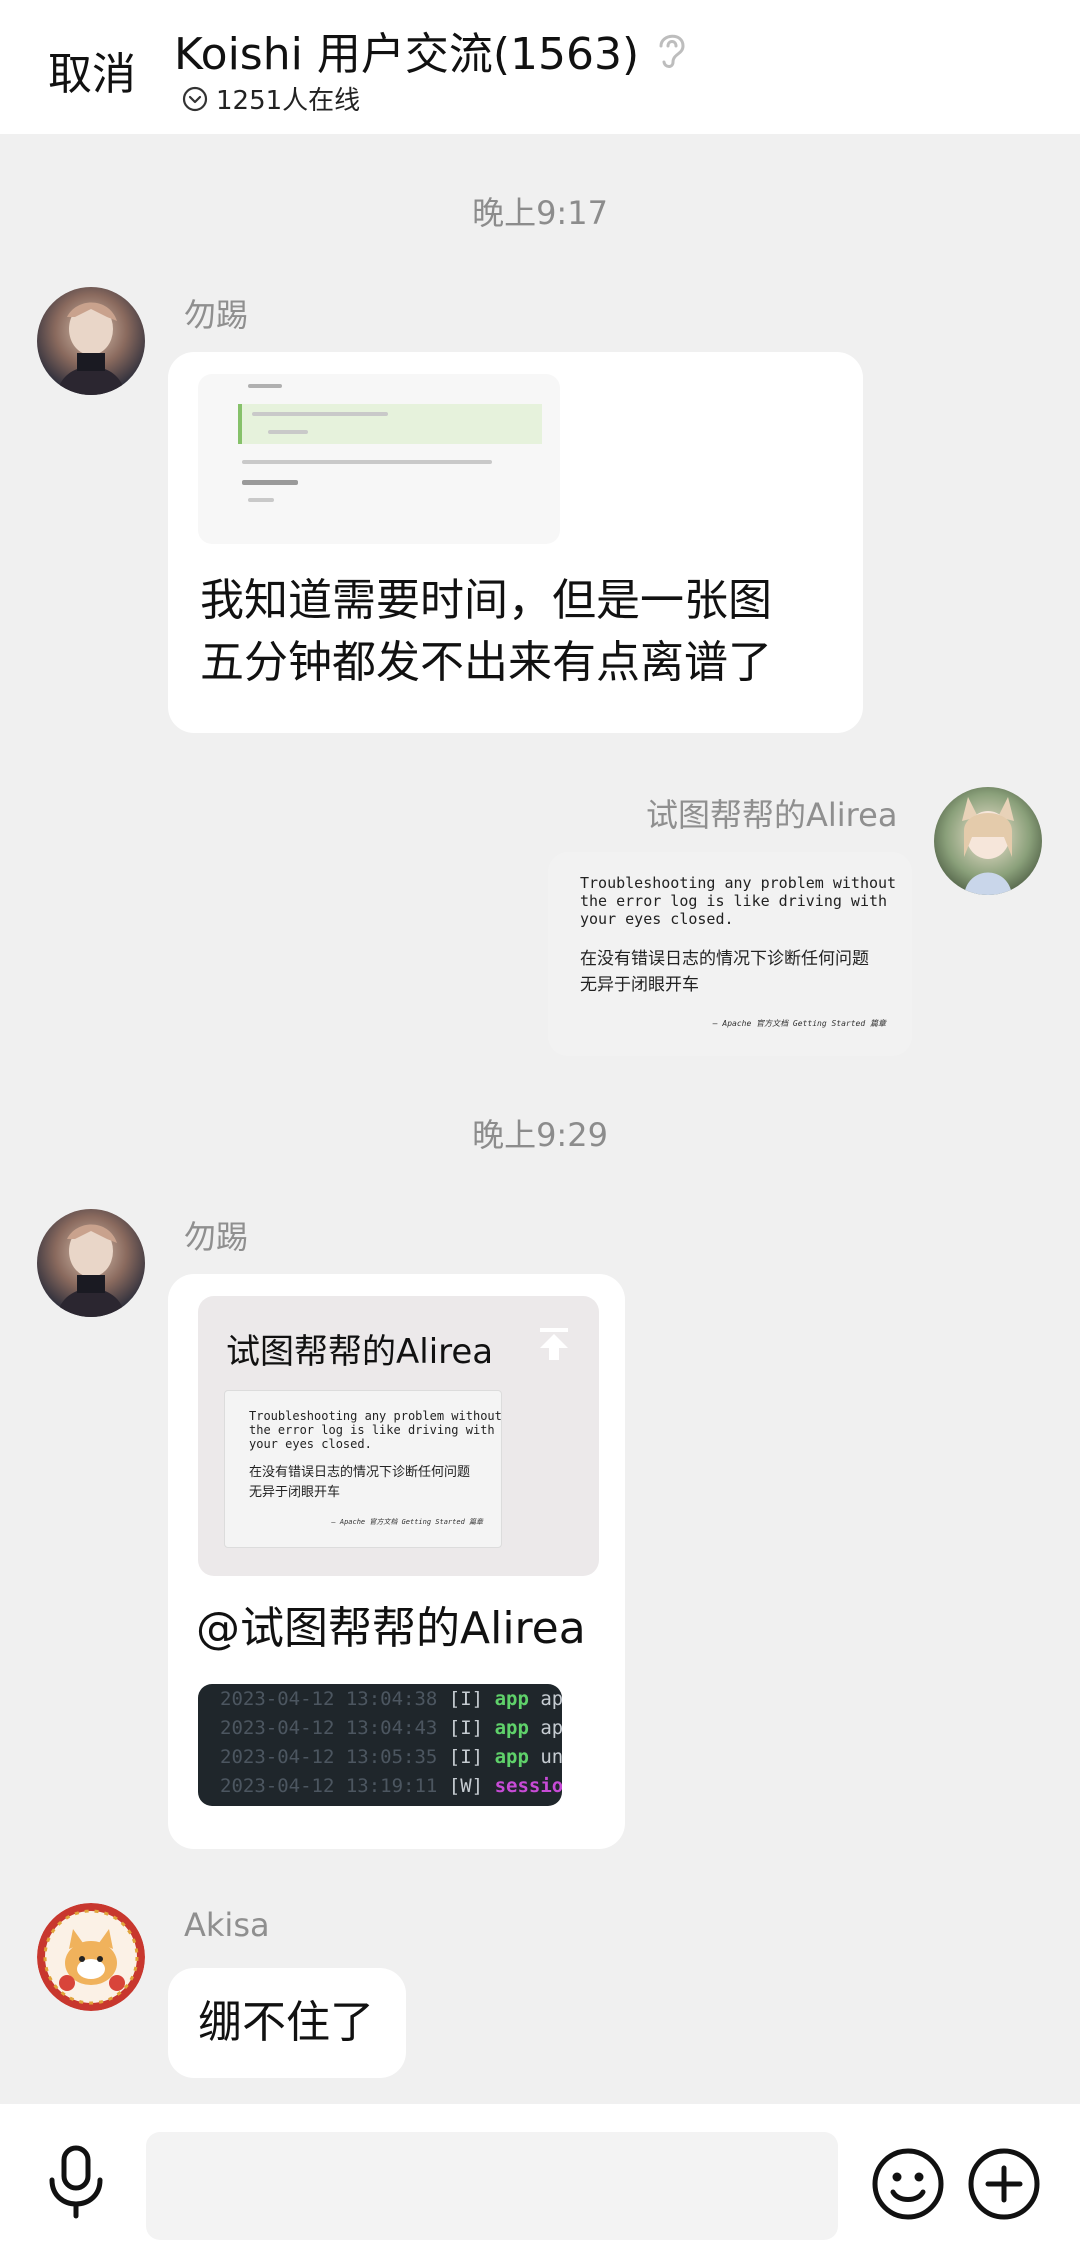 This screenshot has height=2266, width=1080. Describe the element at coordinates (540, 213) in the screenshot. I see `timestamp: 晚上9:17` at that location.